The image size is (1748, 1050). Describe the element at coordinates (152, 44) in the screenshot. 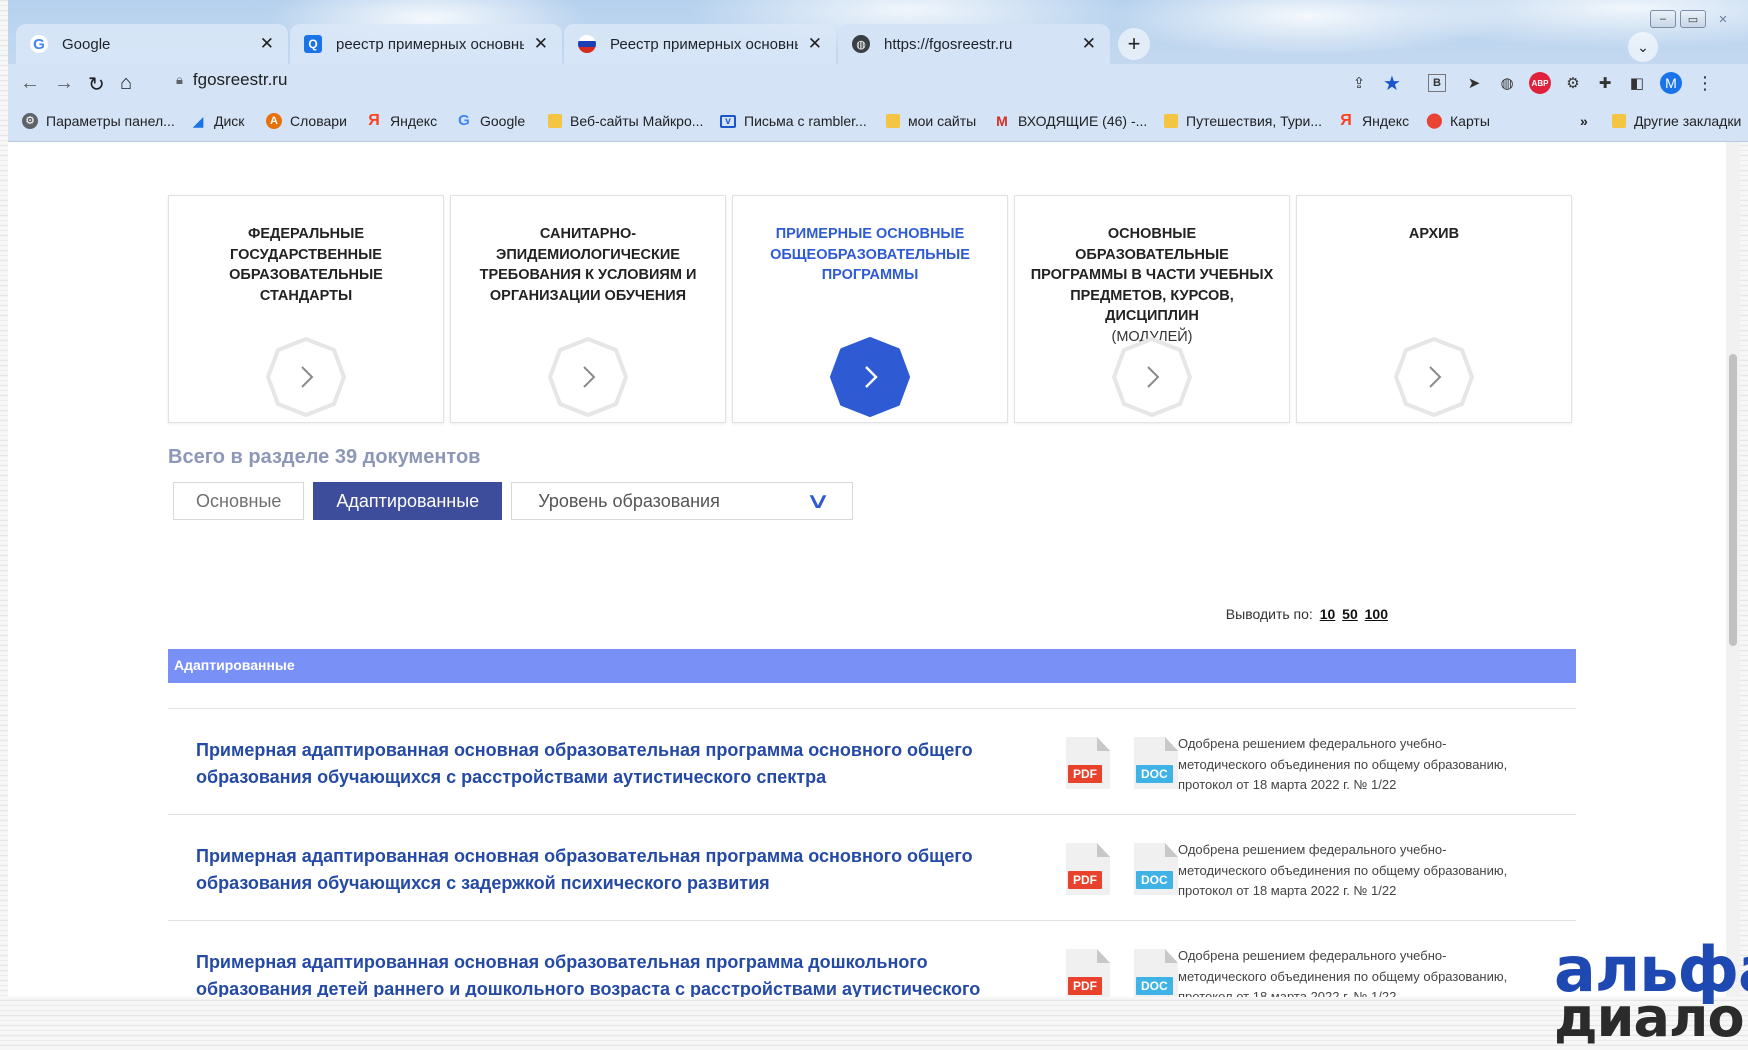

I see `browser-tab-google: G Google ✕` at that location.